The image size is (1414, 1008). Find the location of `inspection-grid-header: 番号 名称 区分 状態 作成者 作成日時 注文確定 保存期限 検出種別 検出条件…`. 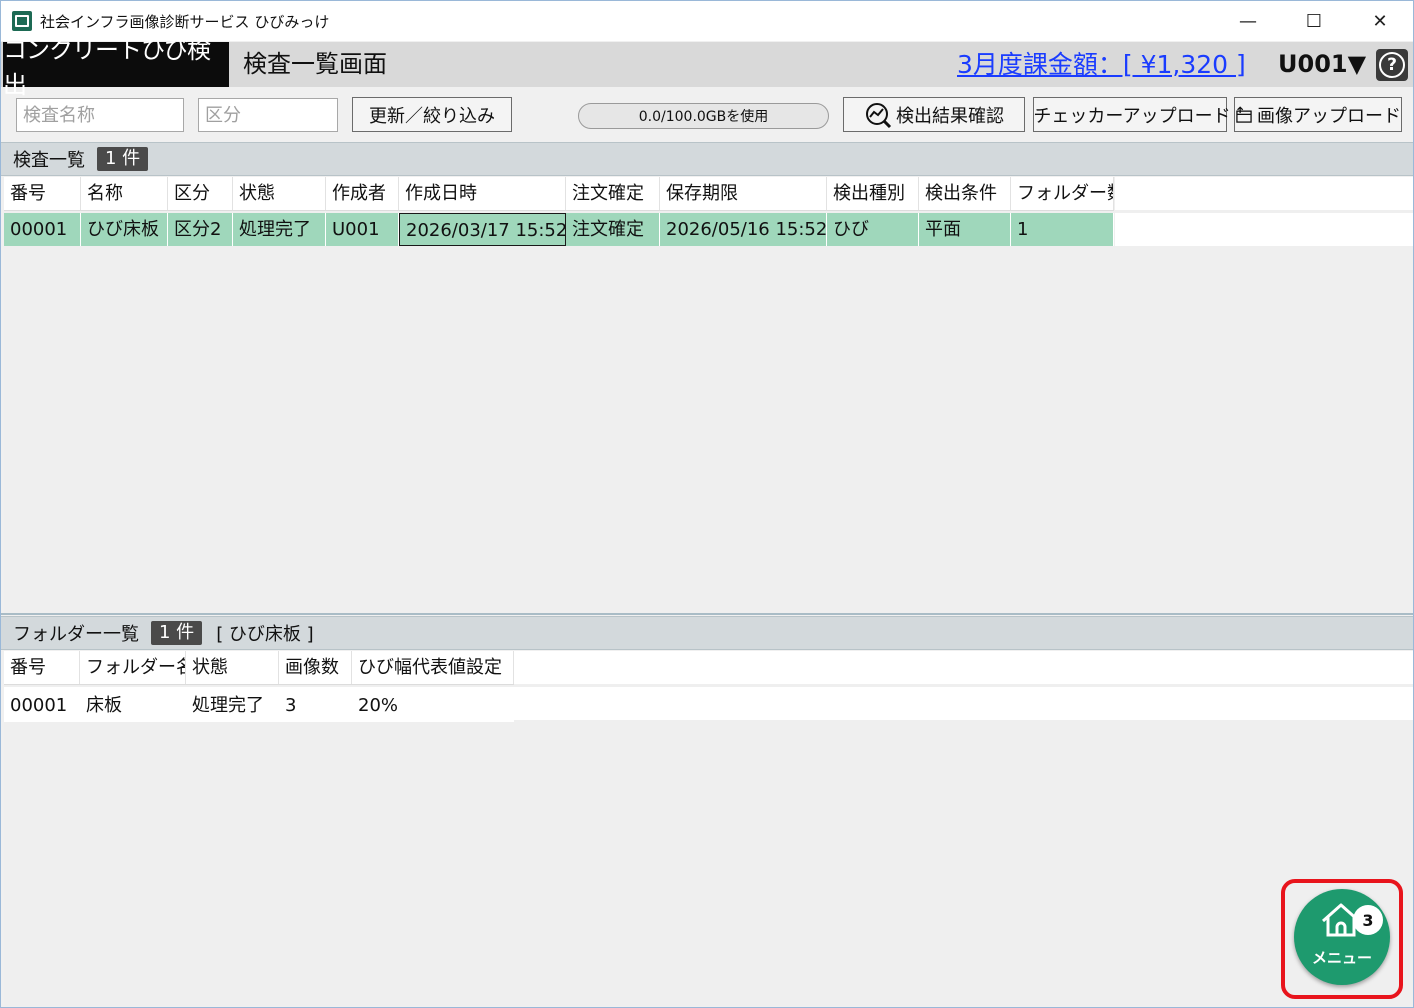

inspection-grid-header: 番号 名称 区分 状態 作成者 作成日時 注文確定 保存期限 検出種別 検出条件… is located at coordinates (559, 194).